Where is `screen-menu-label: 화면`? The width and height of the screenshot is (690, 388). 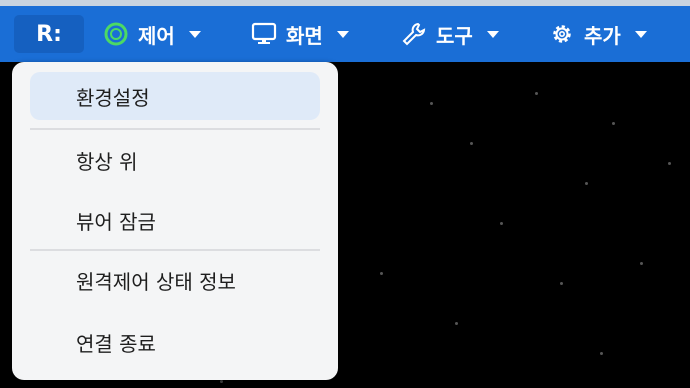
screen-menu-label: 화면 is located at coordinates (304, 35).